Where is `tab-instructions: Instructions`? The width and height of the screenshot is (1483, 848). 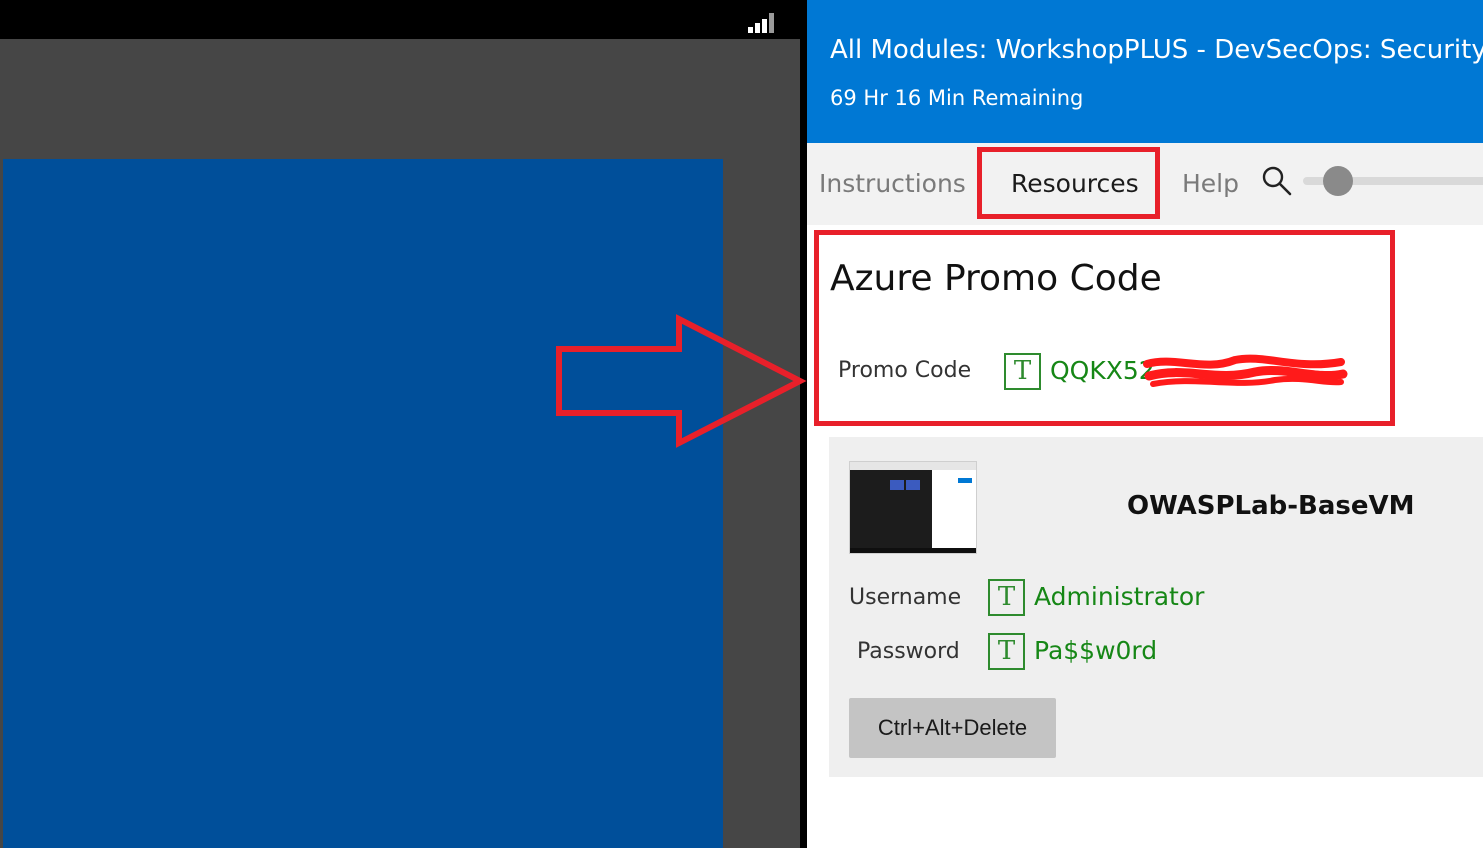 tab-instructions: Instructions is located at coordinates (892, 183).